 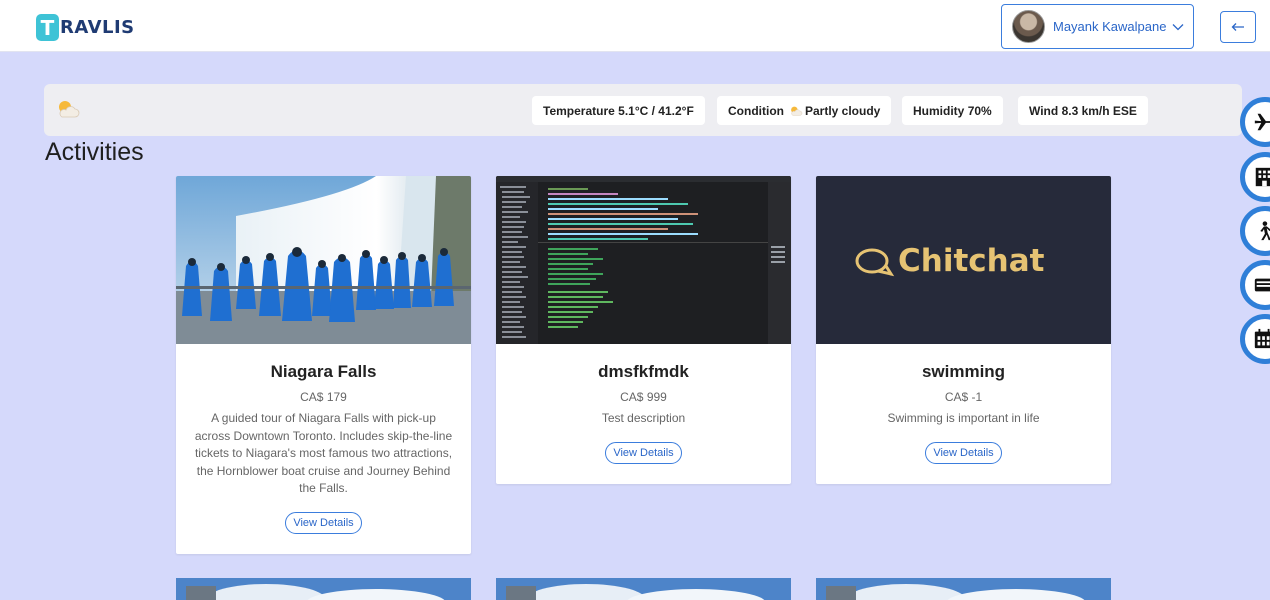 I want to click on calendar-icon, so click(x=1262, y=338).